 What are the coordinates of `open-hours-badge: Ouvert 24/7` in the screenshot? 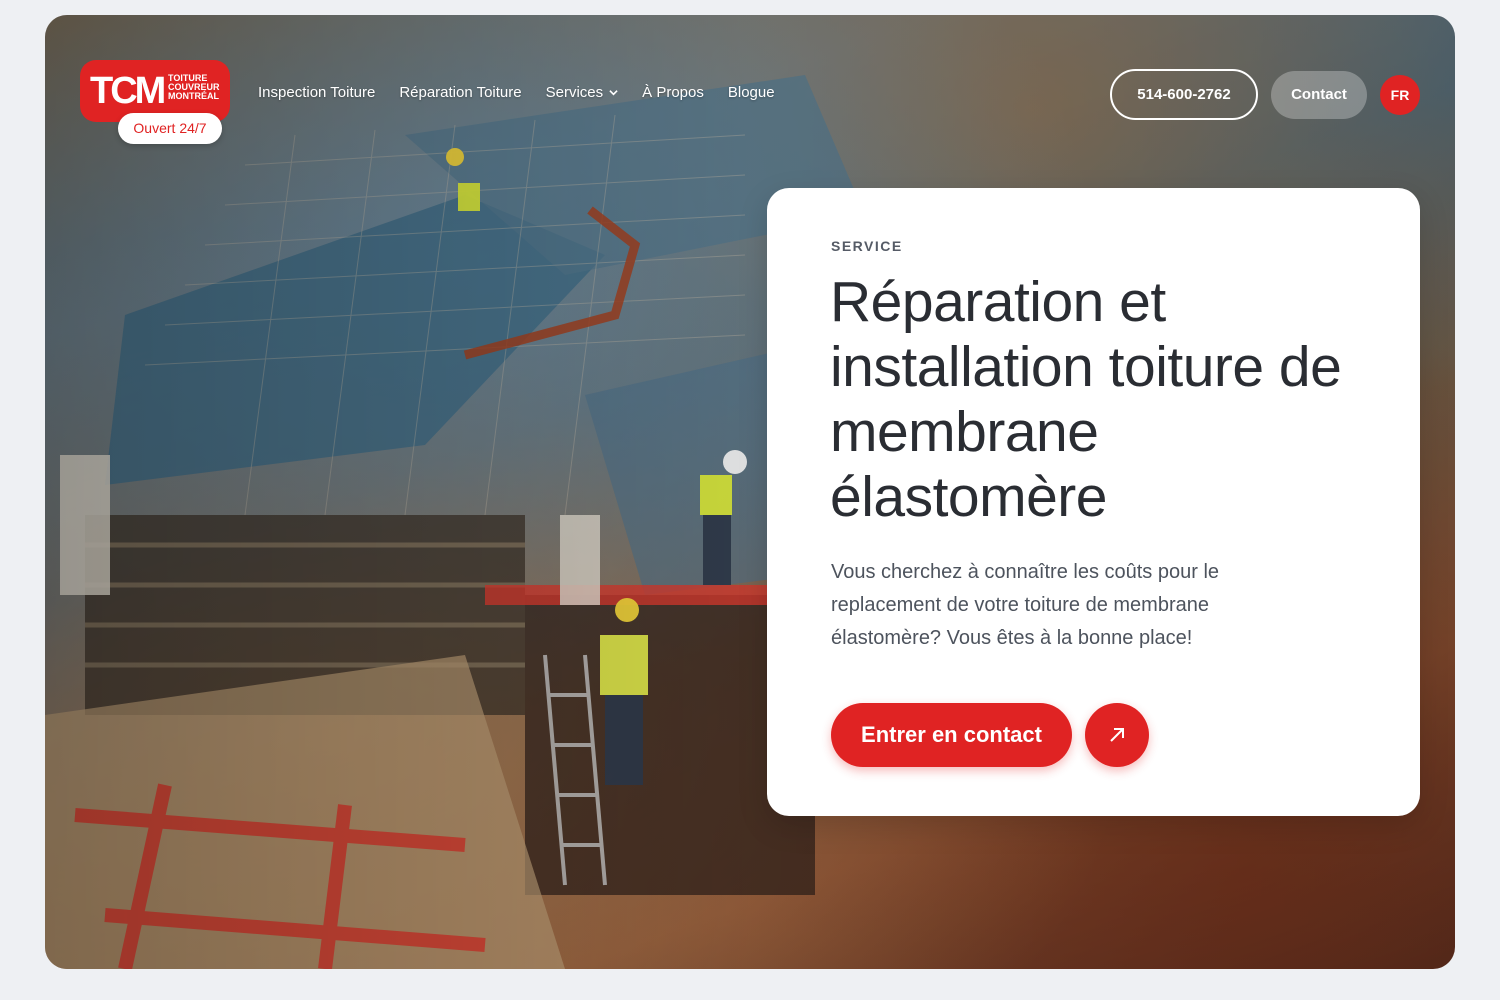 It's located at (170, 128).